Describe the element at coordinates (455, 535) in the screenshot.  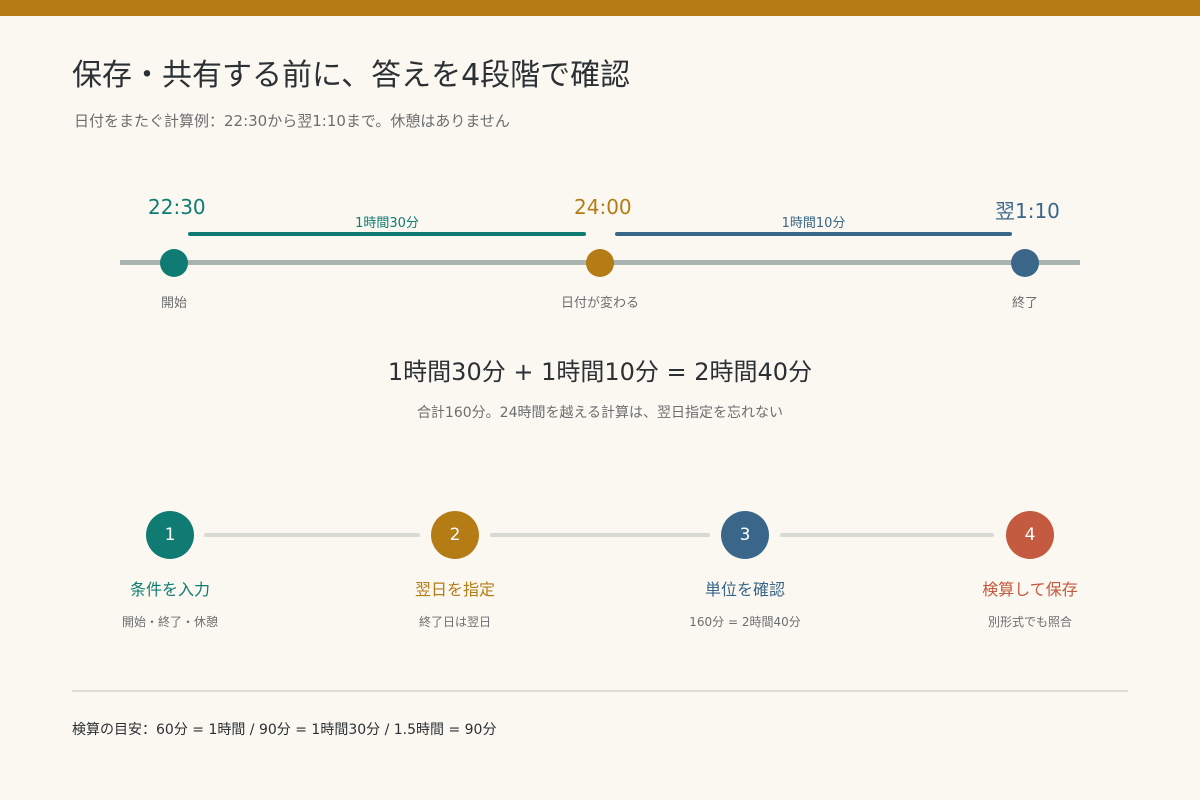
I see `step-2-badge: 2` at that location.